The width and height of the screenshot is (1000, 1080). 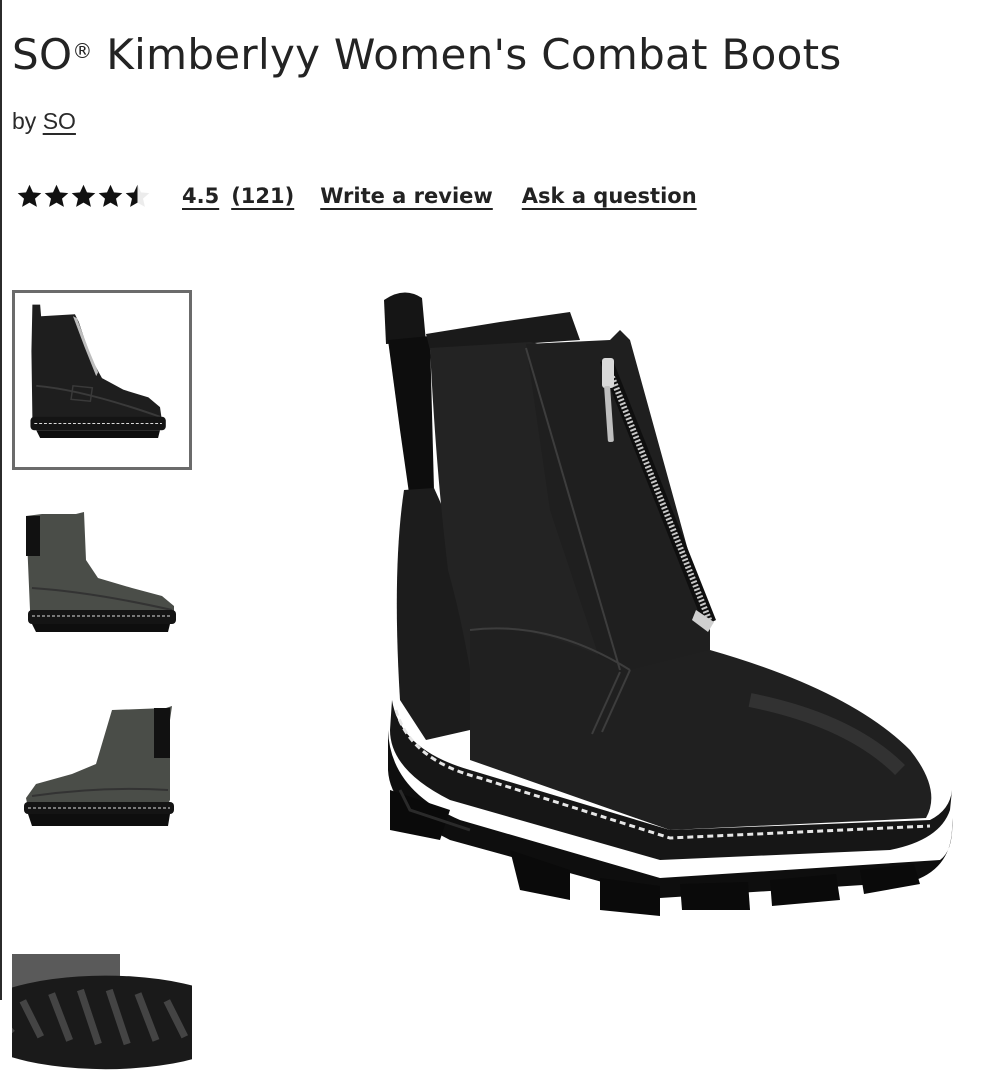 I want to click on ask-question-link: Ask a question, so click(x=609, y=196).